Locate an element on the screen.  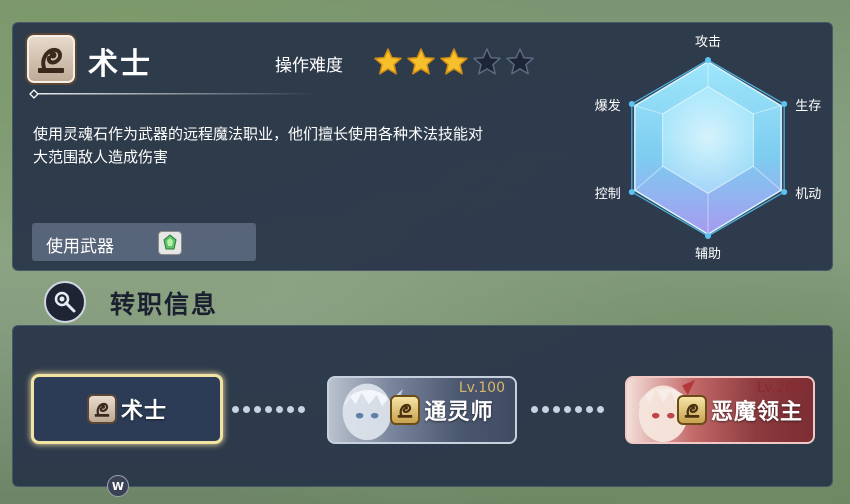
corner-badge: W is located at coordinates (118, 486).